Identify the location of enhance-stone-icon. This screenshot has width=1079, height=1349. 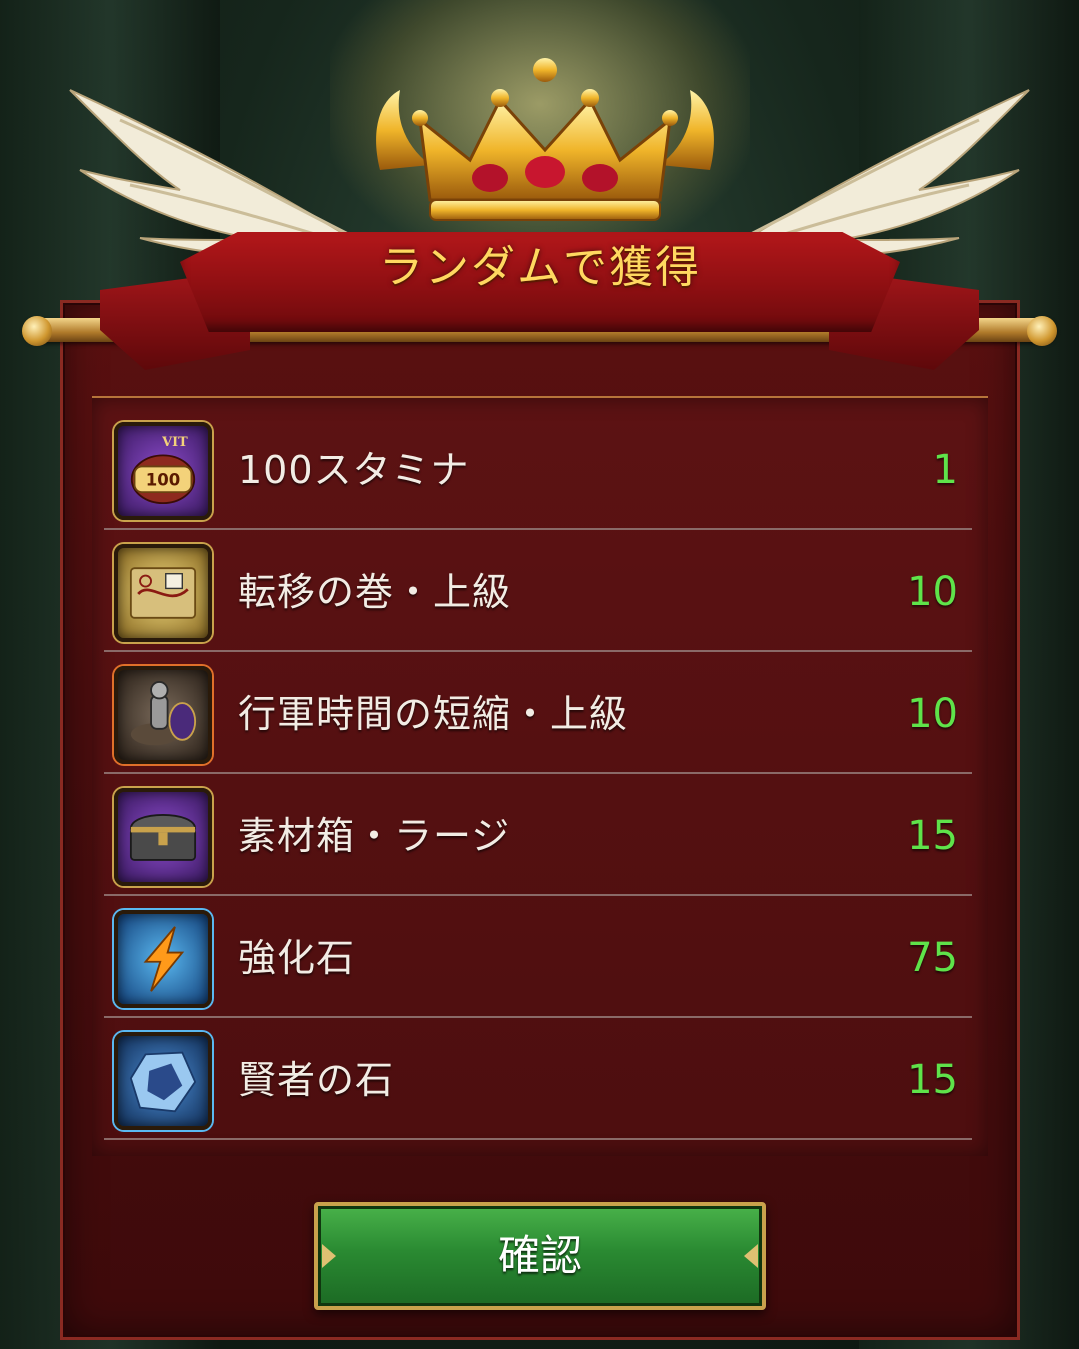
(163, 959).